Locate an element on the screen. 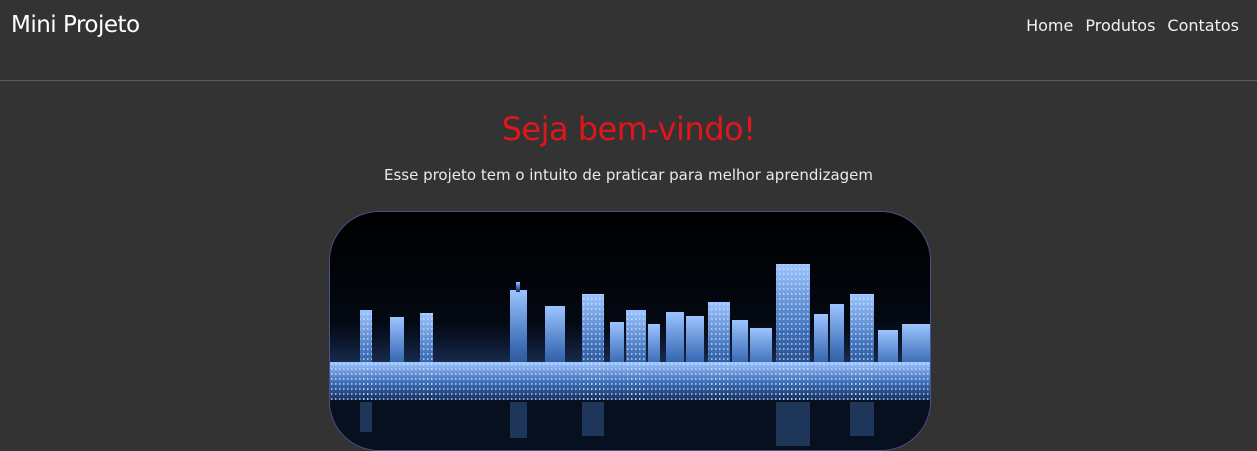 This screenshot has width=1257, height=451. nav-link-contatos: Contatos is located at coordinates (1203, 25).